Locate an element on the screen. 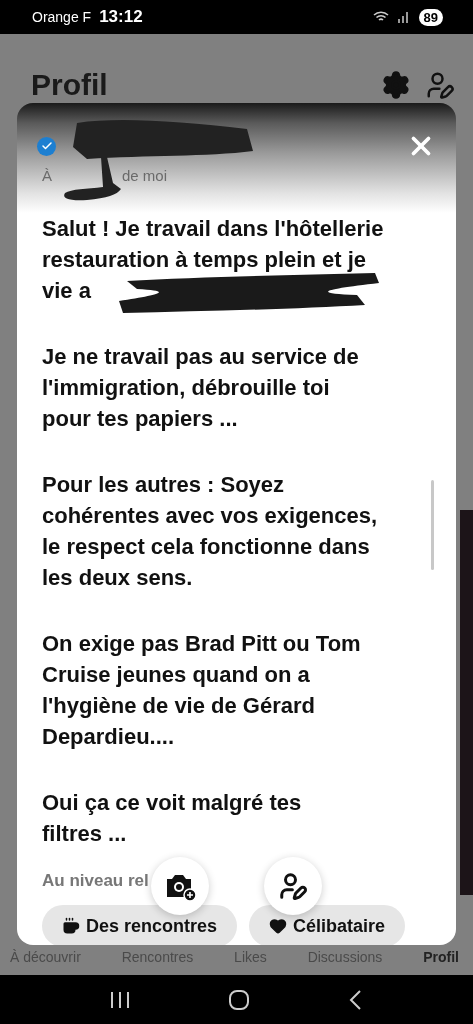  chip-label: Célibataire is located at coordinates (339, 926).